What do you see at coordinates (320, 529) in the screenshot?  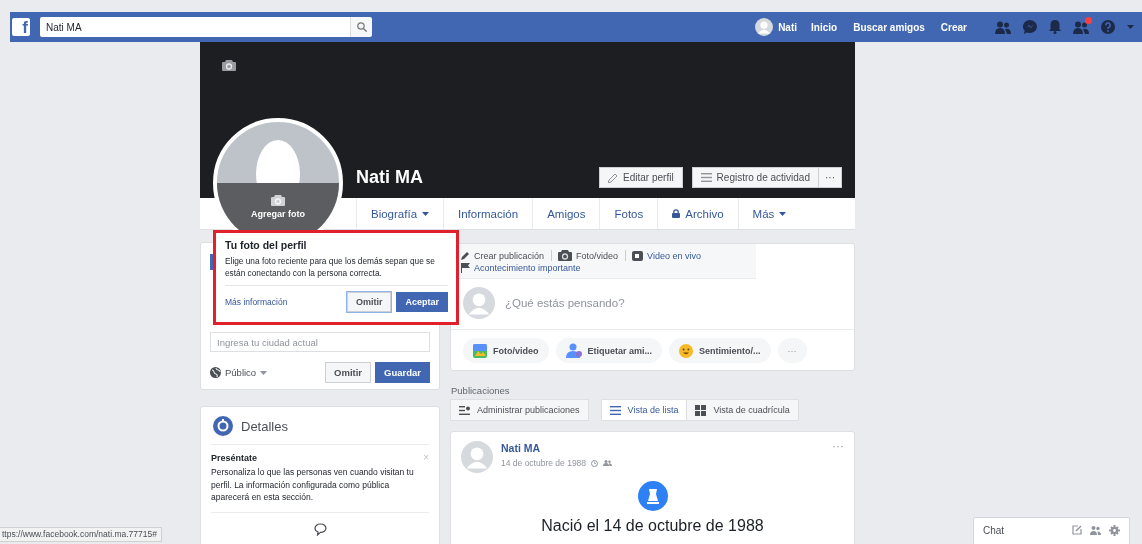 I see `speech-bubble-icon` at bounding box center [320, 529].